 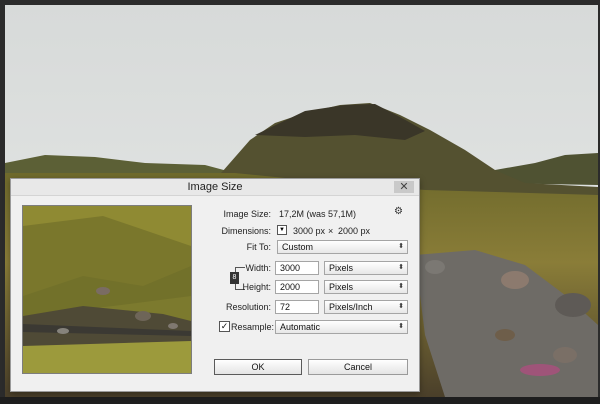 I want to click on dimensions-height-value: 2000 px, so click(x=354, y=231).